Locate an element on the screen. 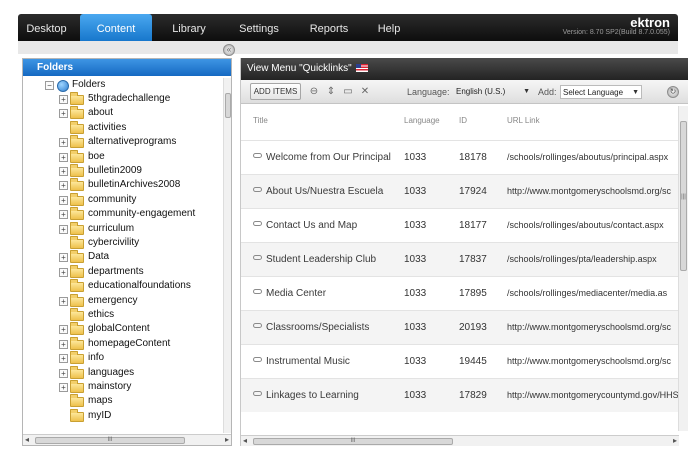 Image resolution: width=688 pixels, height=450 pixels. folder-item: + mainstory is located at coordinates (121, 387).